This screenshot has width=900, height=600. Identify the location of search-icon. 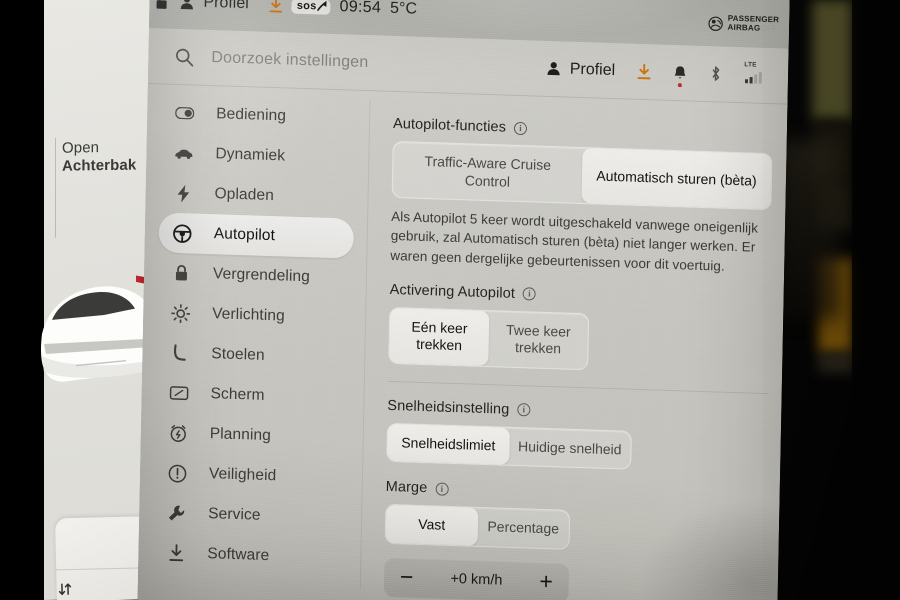
(185, 57).